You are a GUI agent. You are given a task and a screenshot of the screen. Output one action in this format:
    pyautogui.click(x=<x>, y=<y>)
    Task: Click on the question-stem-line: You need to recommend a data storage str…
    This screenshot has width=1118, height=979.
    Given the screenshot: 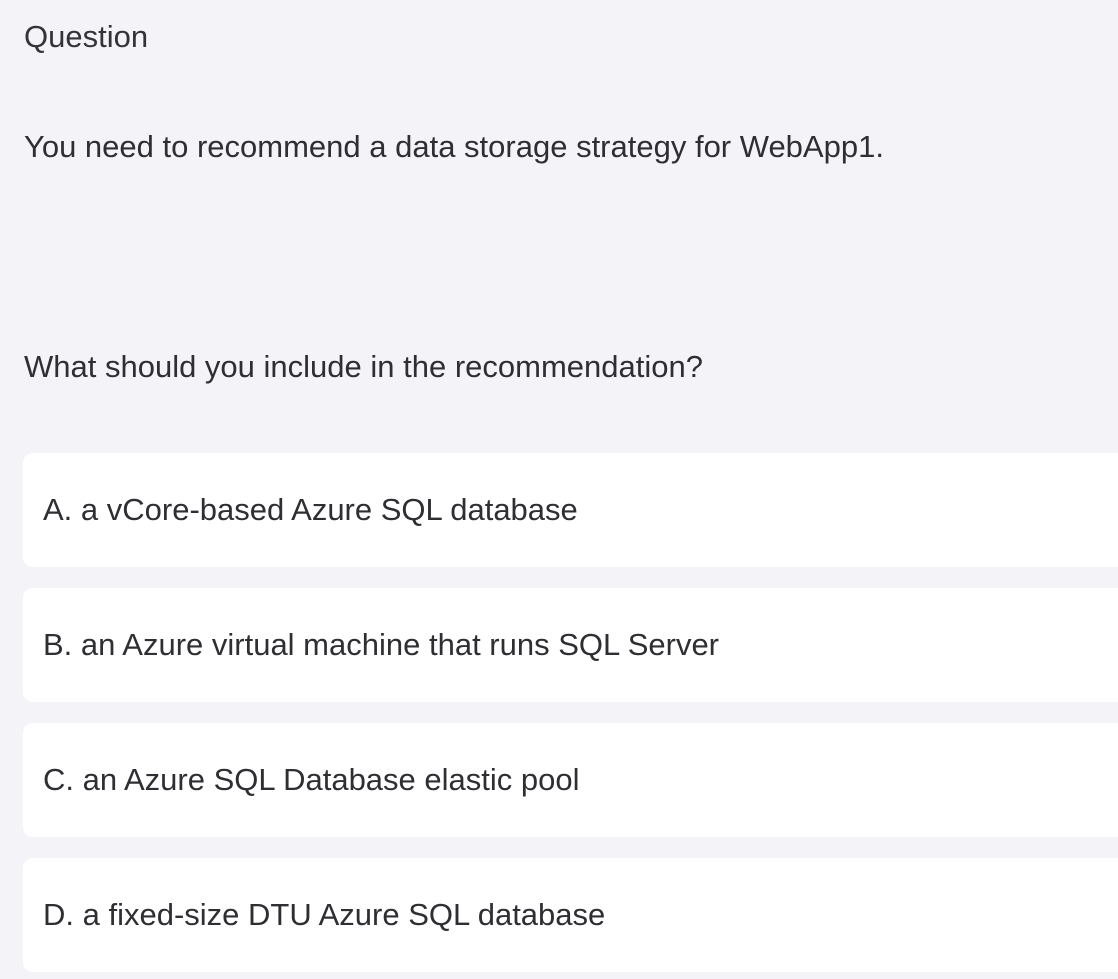 What is the action you would take?
    pyautogui.click(x=454, y=146)
    